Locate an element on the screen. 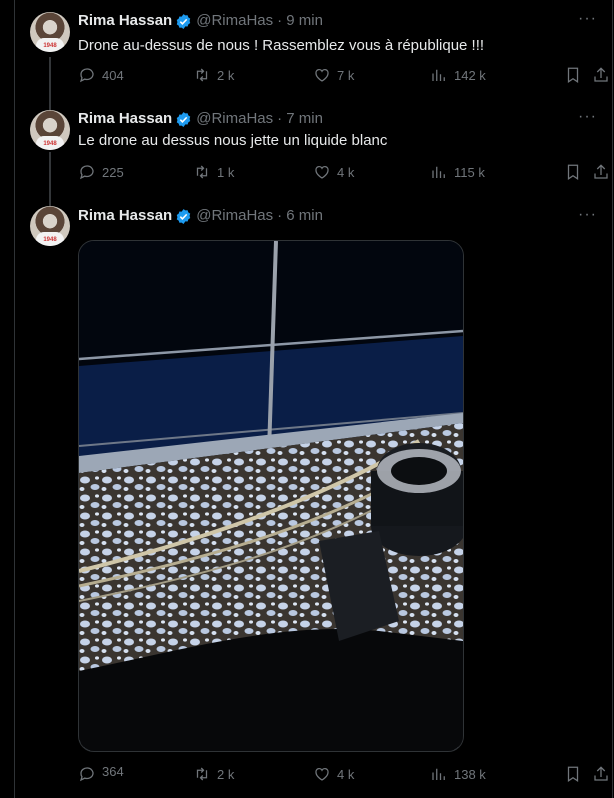 The width and height of the screenshot is (614, 798). timestamp: · 9 min is located at coordinates (300, 21).